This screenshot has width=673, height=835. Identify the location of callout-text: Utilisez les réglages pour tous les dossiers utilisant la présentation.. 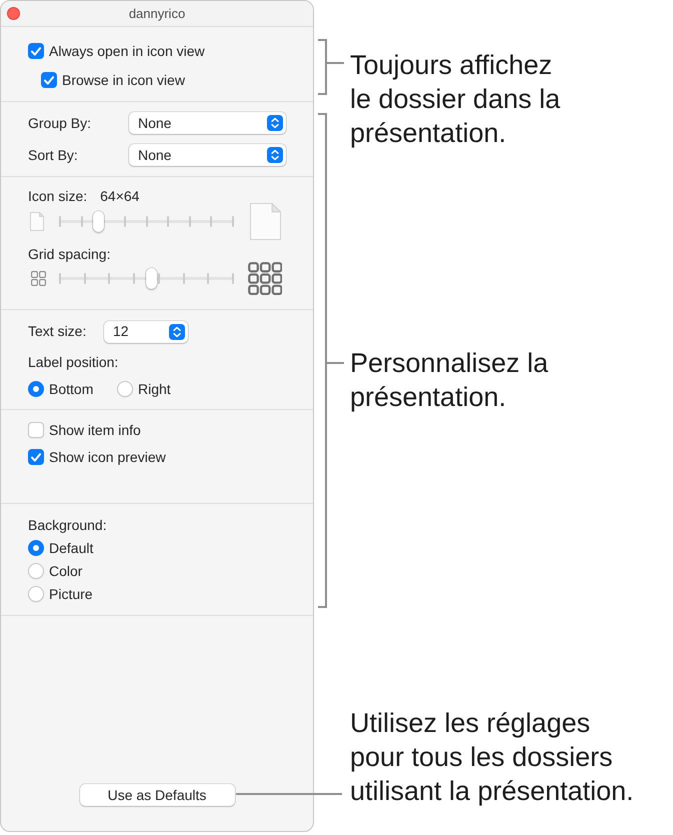
(492, 757).